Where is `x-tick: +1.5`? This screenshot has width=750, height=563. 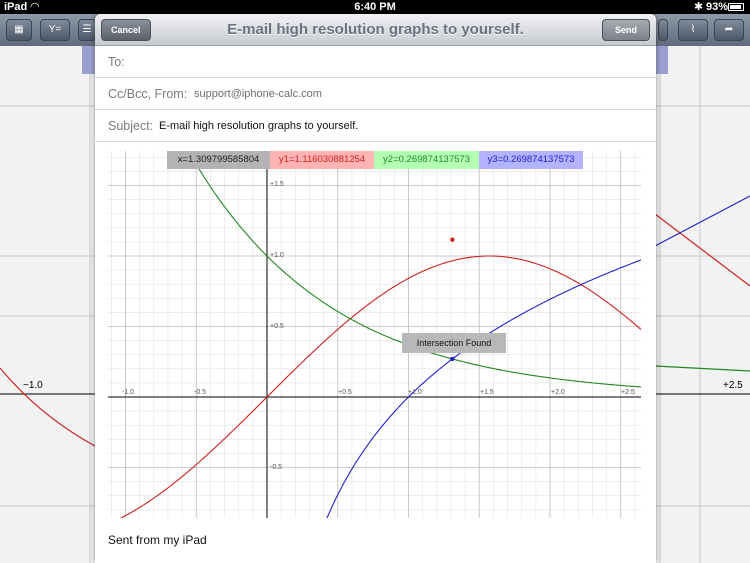
x-tick: +1.5 is located at coordinates (487, 392).